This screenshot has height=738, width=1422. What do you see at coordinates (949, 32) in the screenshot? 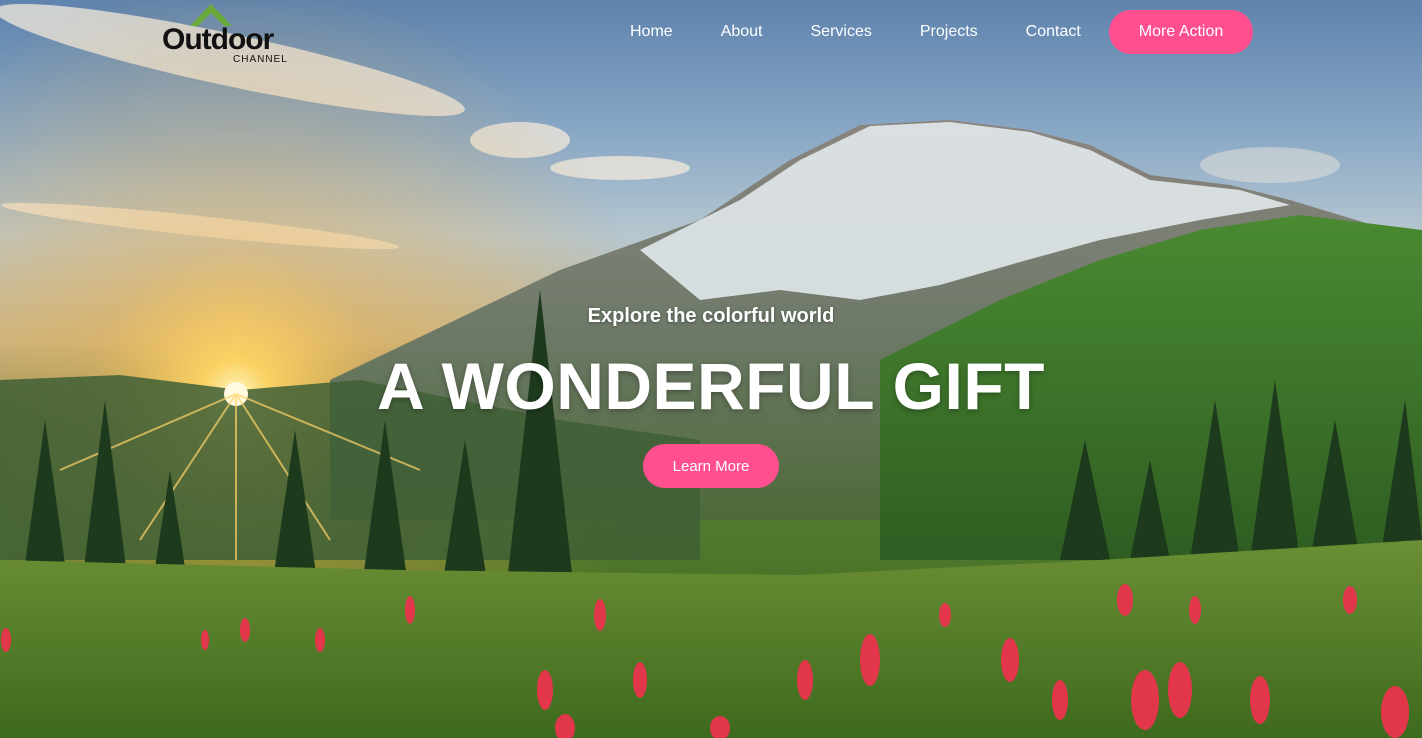
I see `nav-projects: Projects` at bounding box center [949, 32].